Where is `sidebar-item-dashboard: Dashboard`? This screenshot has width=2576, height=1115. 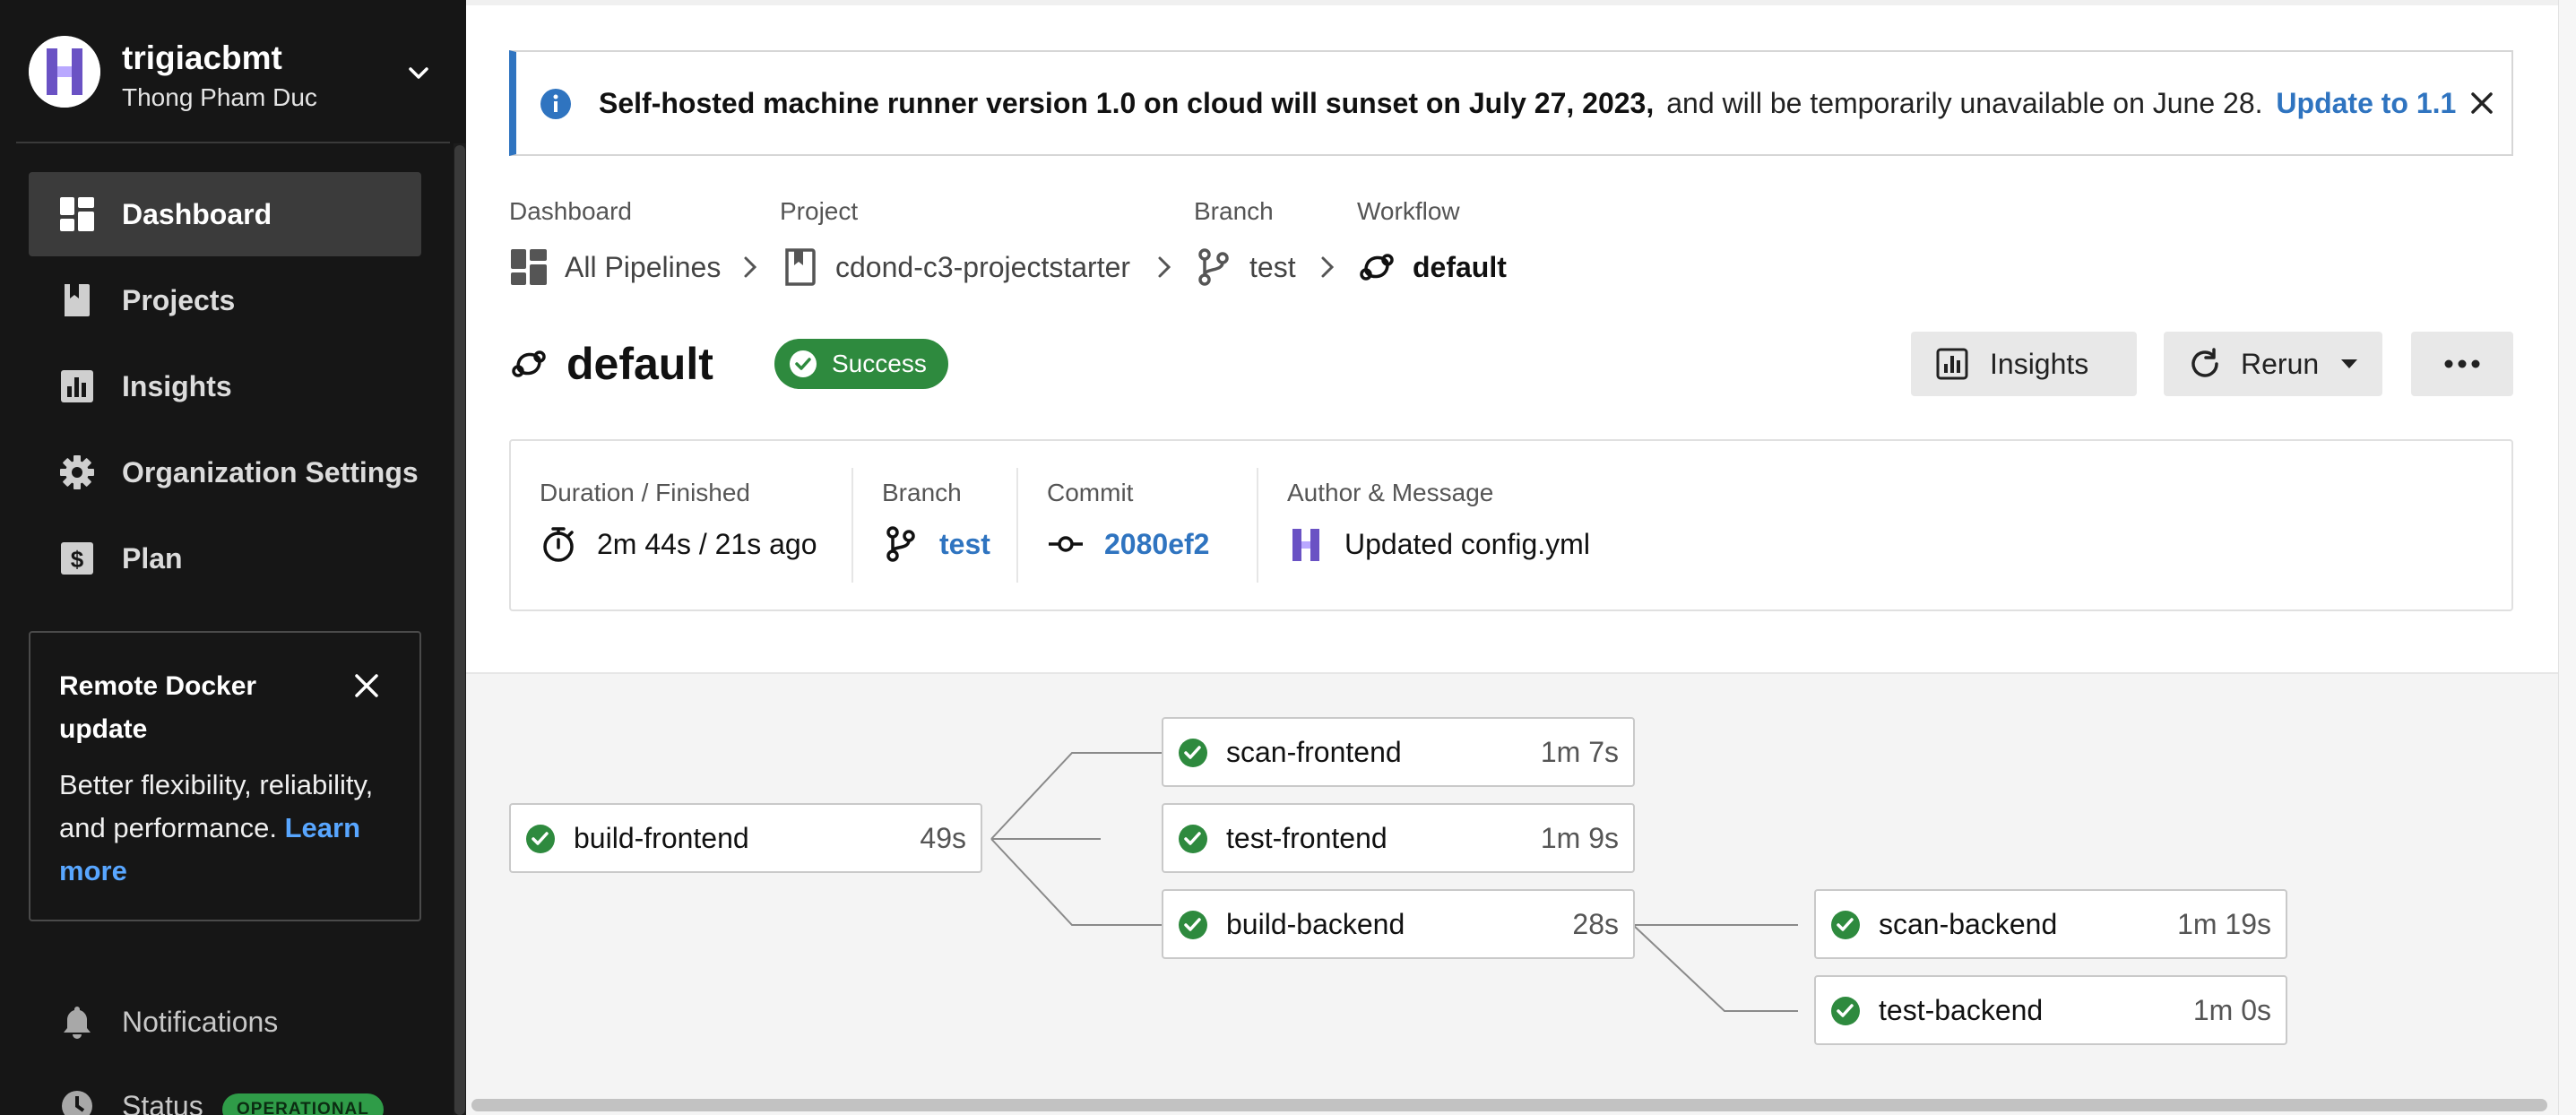 sidebar-item-dashboard: Dashboard is located at coordinates (225, 214).